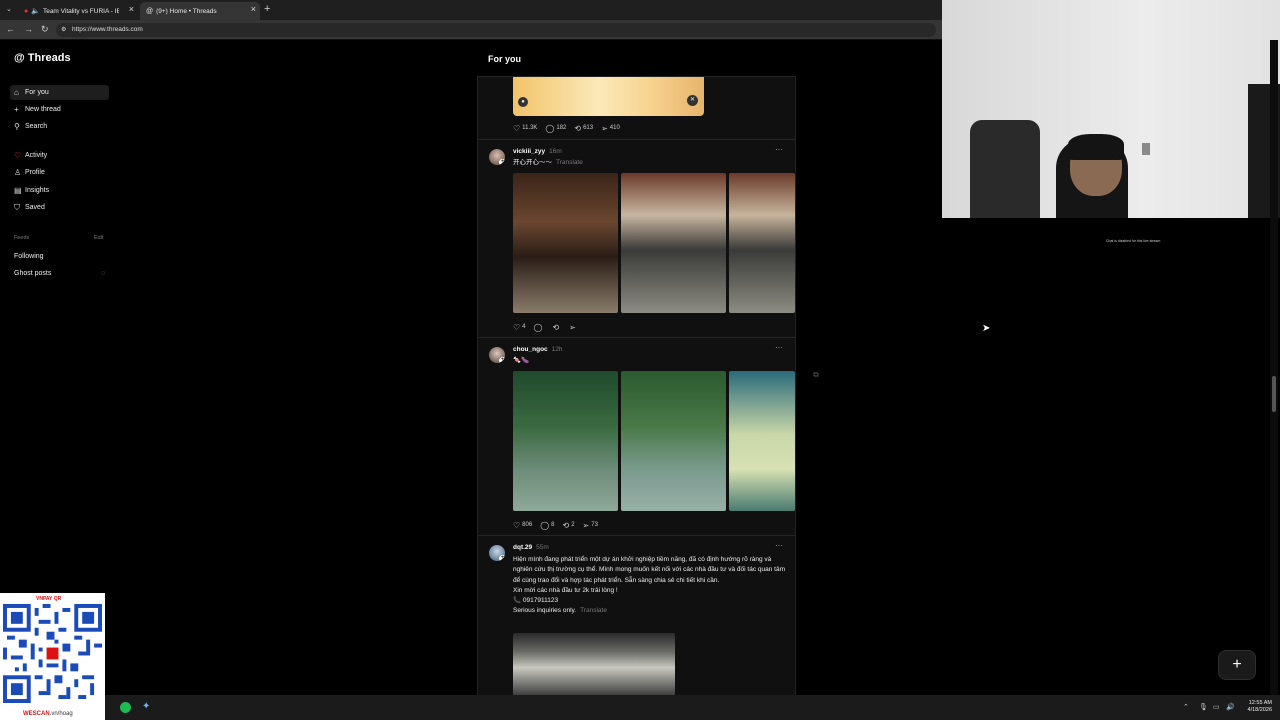  I want to click on share-button: ➢ 410, so click(610, 128).